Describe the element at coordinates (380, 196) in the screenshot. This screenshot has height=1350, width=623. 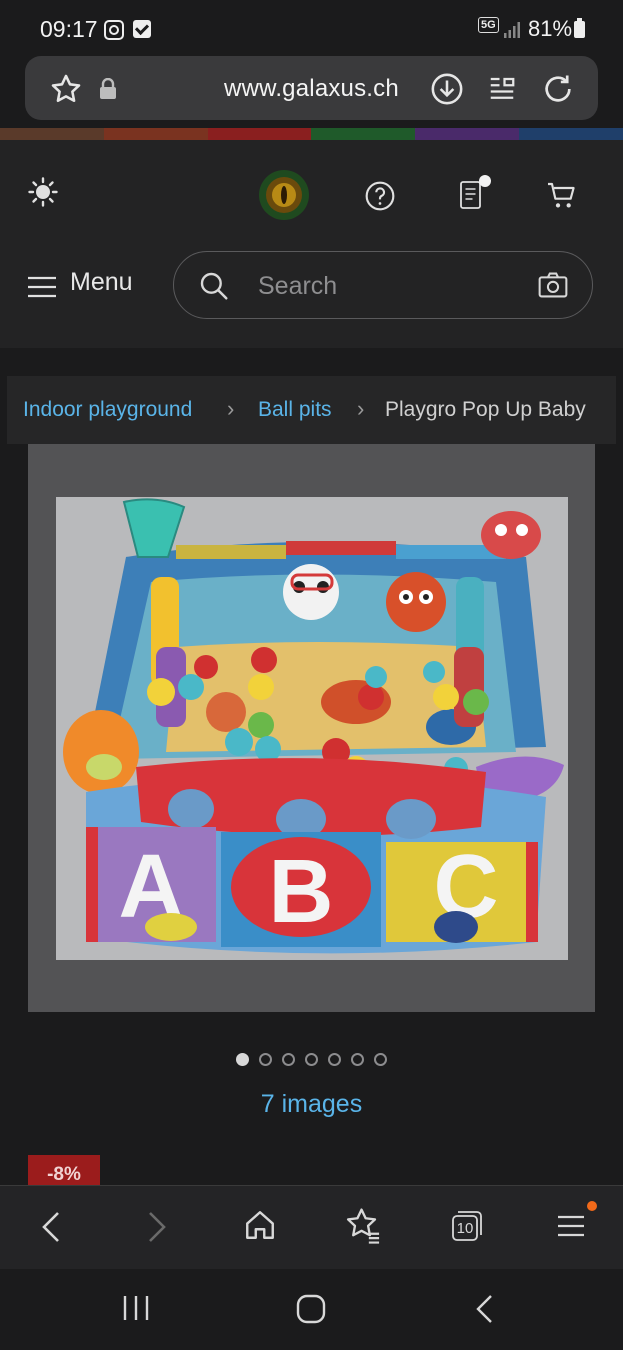
I see `help-icon` at that location.